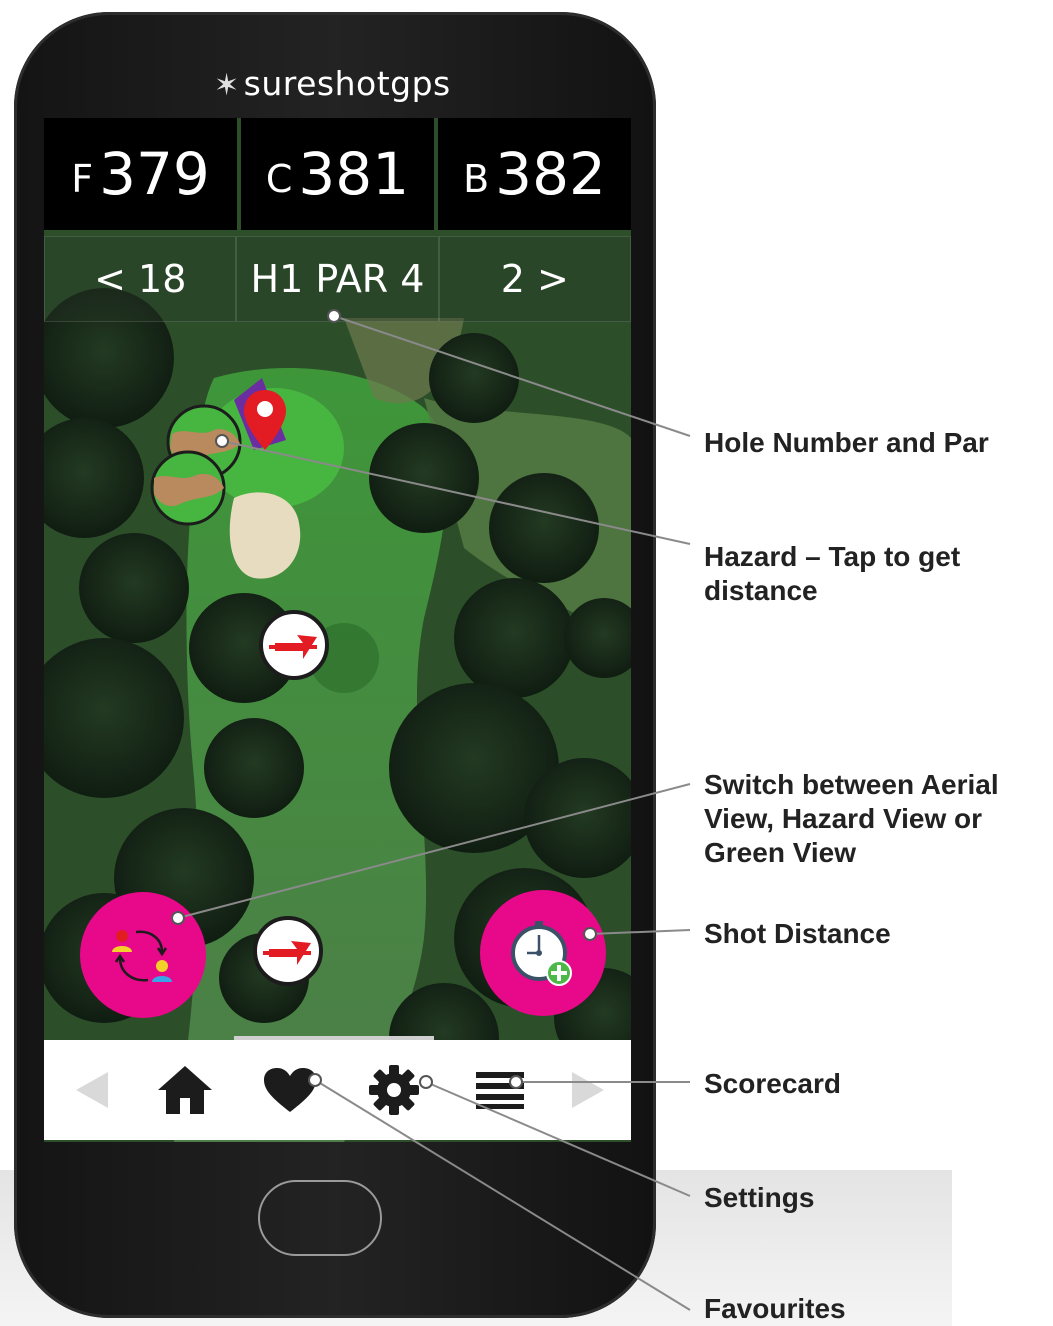  Describe the element at coordinates (846, 442) in the screenshot. I see `callout-hole: Hole Number and Par` at that location.